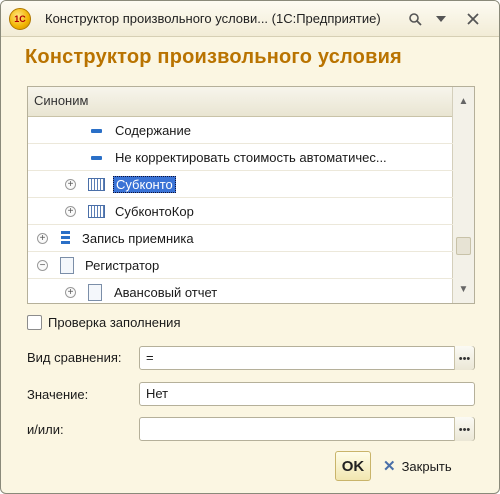 Image resolution: width=500 pixels, height=494 pixels. I want to click on tree-scrollbar: ▲ ▼, so click(463, 195).